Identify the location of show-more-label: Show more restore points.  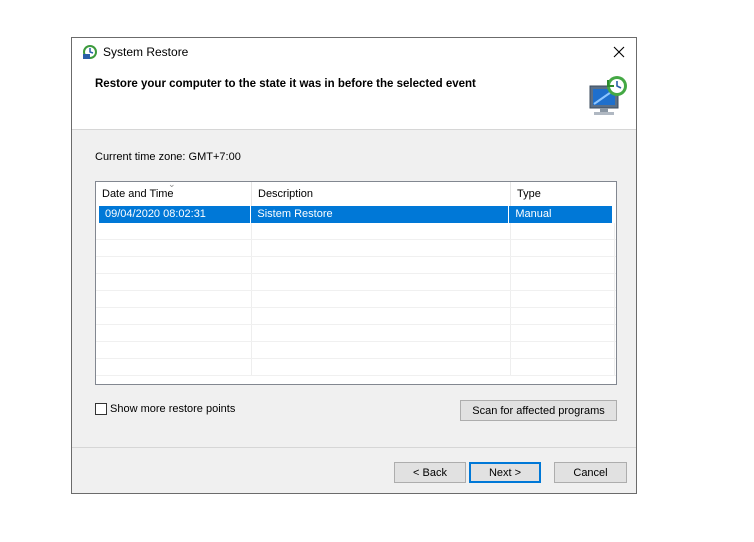
(173, 409).